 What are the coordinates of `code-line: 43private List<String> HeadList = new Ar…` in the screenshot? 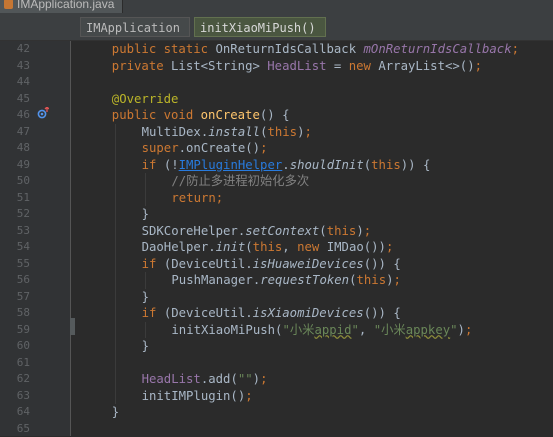 It's located at (276, 66).